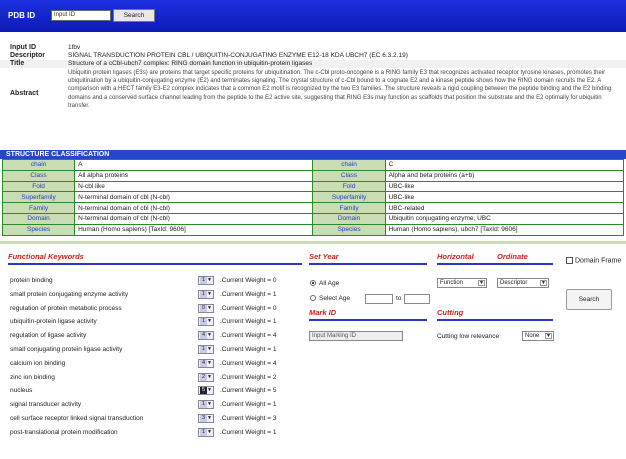 This screenshot has width=626, height=459. I want to click on input-id-label: Input ID, so click(23, 47).